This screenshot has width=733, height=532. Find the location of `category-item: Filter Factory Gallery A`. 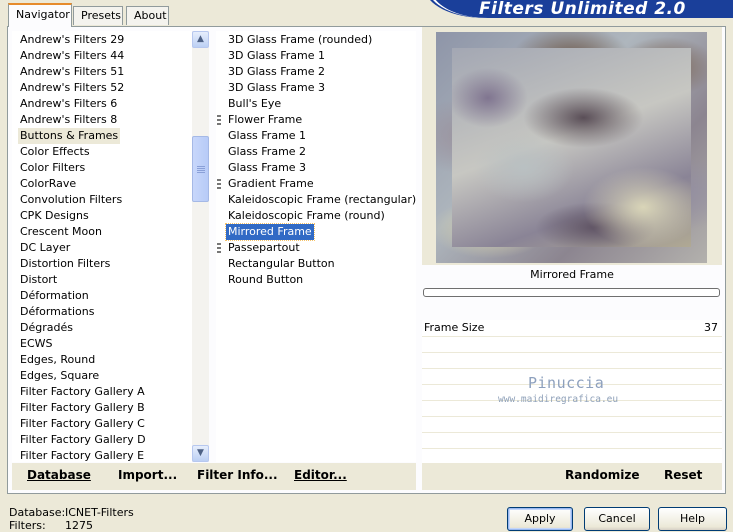

category-item: Filter Factory Gallery A is located at coordinates (82, 392).